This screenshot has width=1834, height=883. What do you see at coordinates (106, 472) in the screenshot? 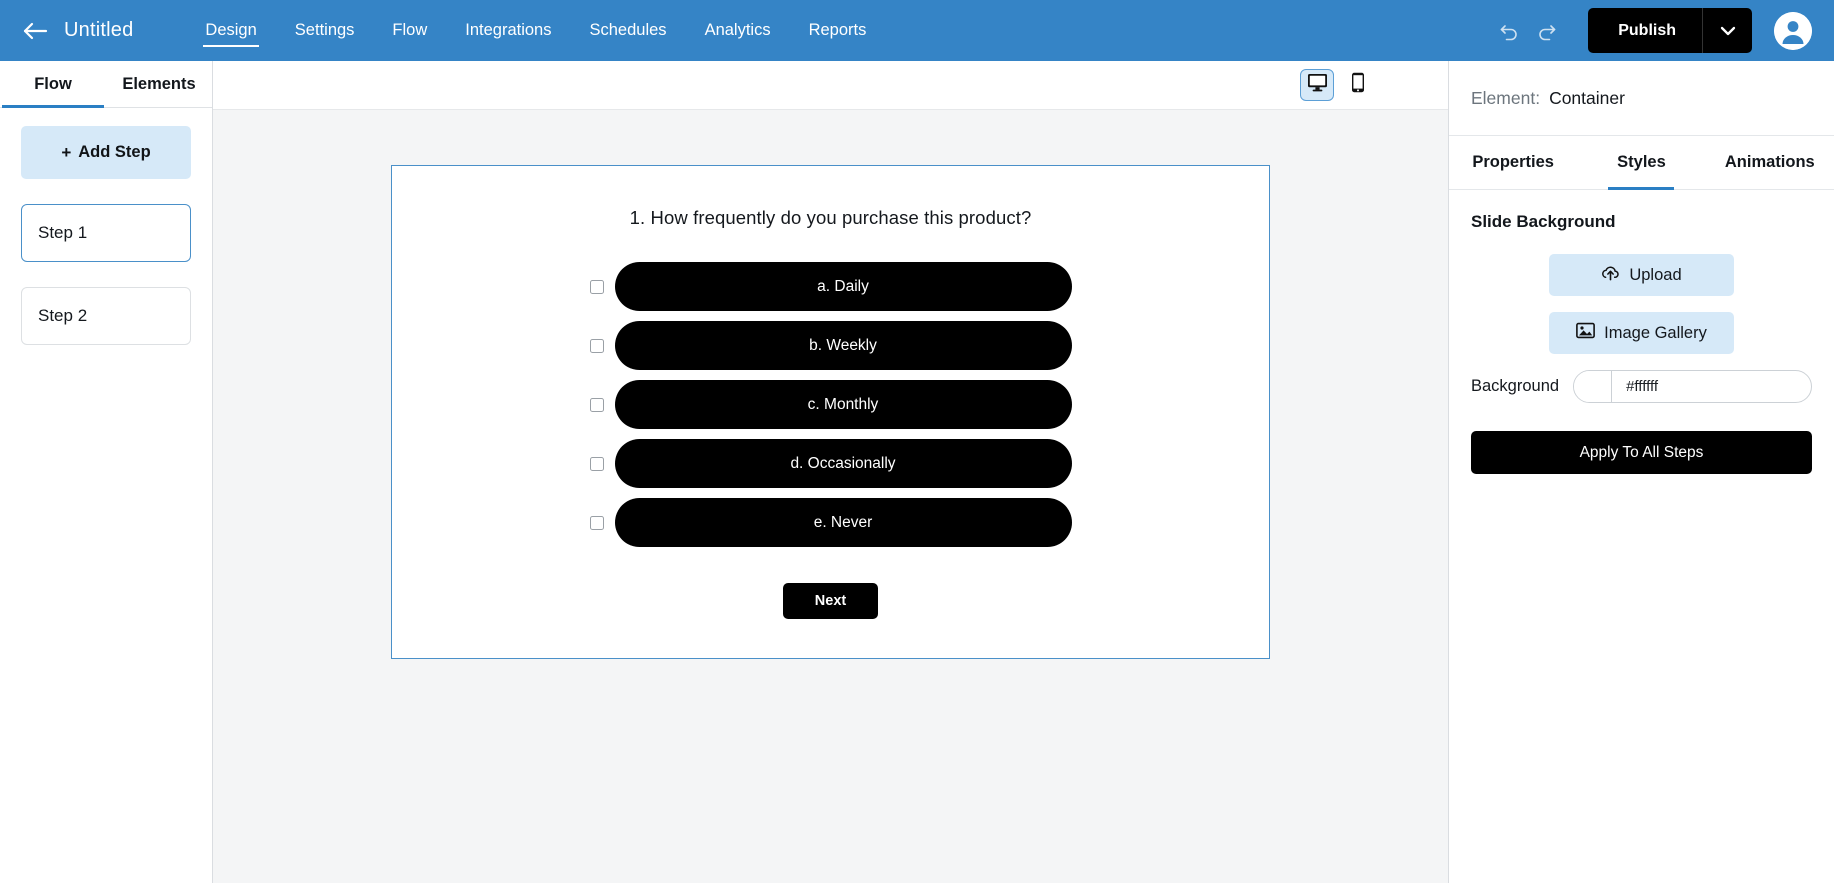
I see `left-sidebar: Flow Elements + Add Step Step 1 Step 2` at bounding box center [106, 472].